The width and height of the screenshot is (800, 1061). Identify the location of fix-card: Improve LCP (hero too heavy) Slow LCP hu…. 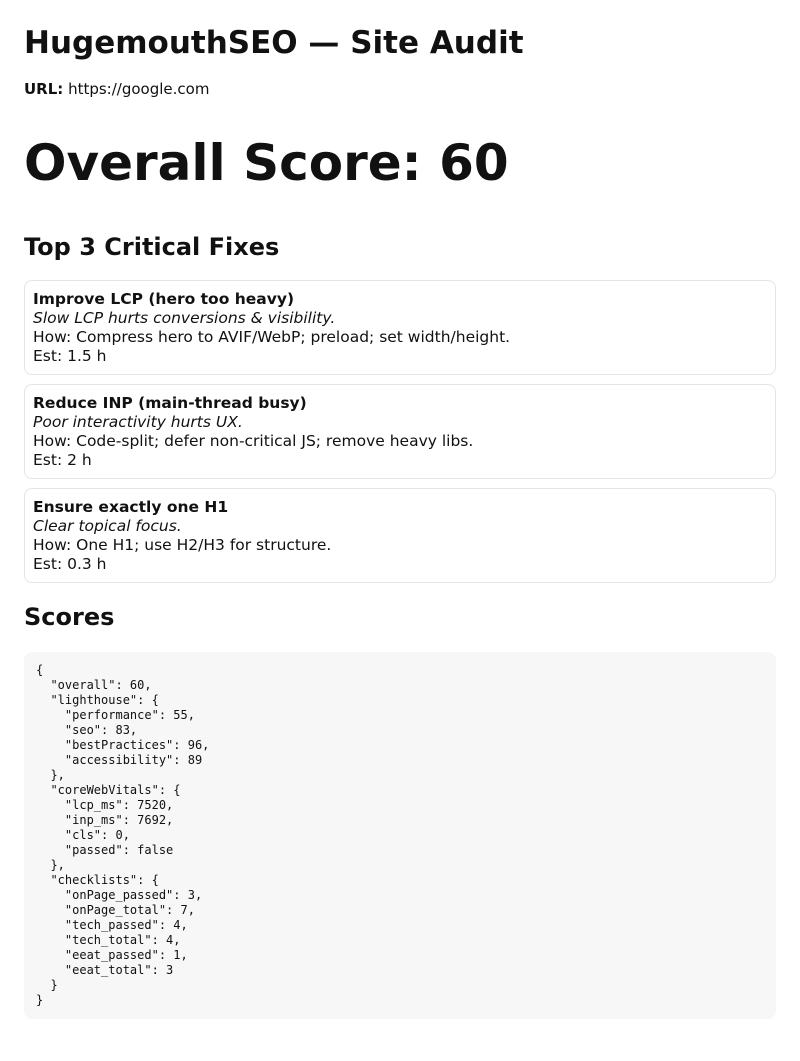
(400, 327).